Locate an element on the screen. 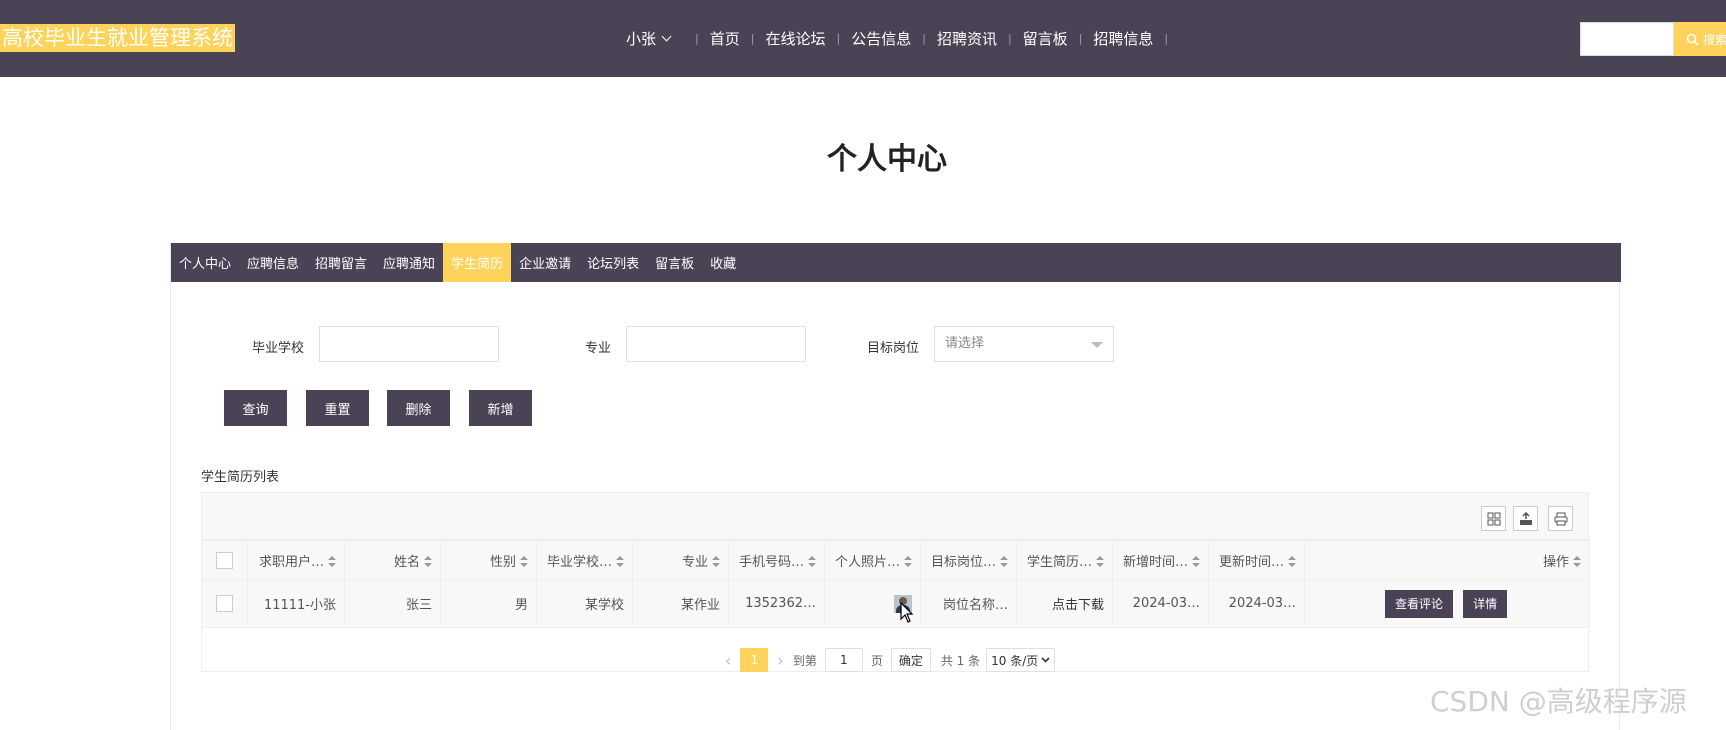 This screenshot has height=730, width=1726. export-icon is located at coordinates (1525, 518).